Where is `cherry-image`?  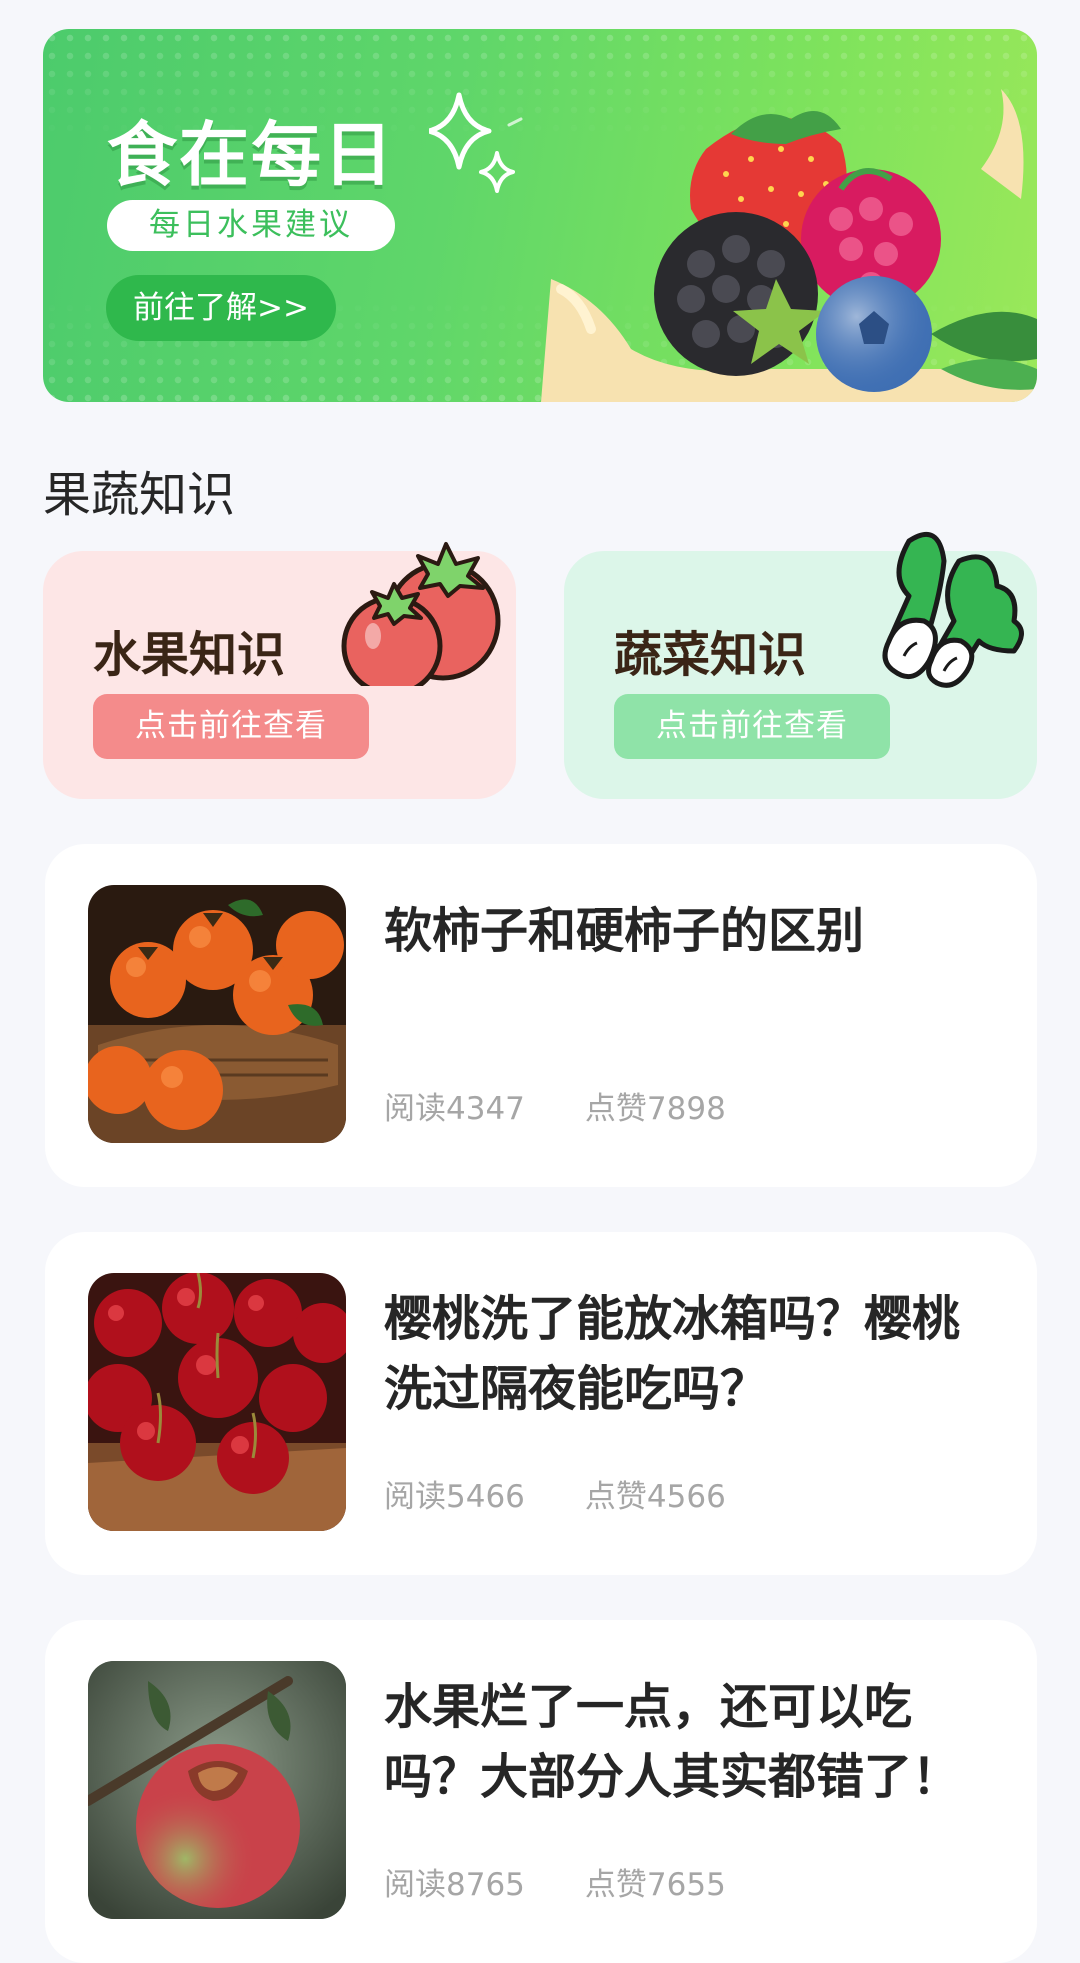 cherry-image is located at coordinates (217, 1402).